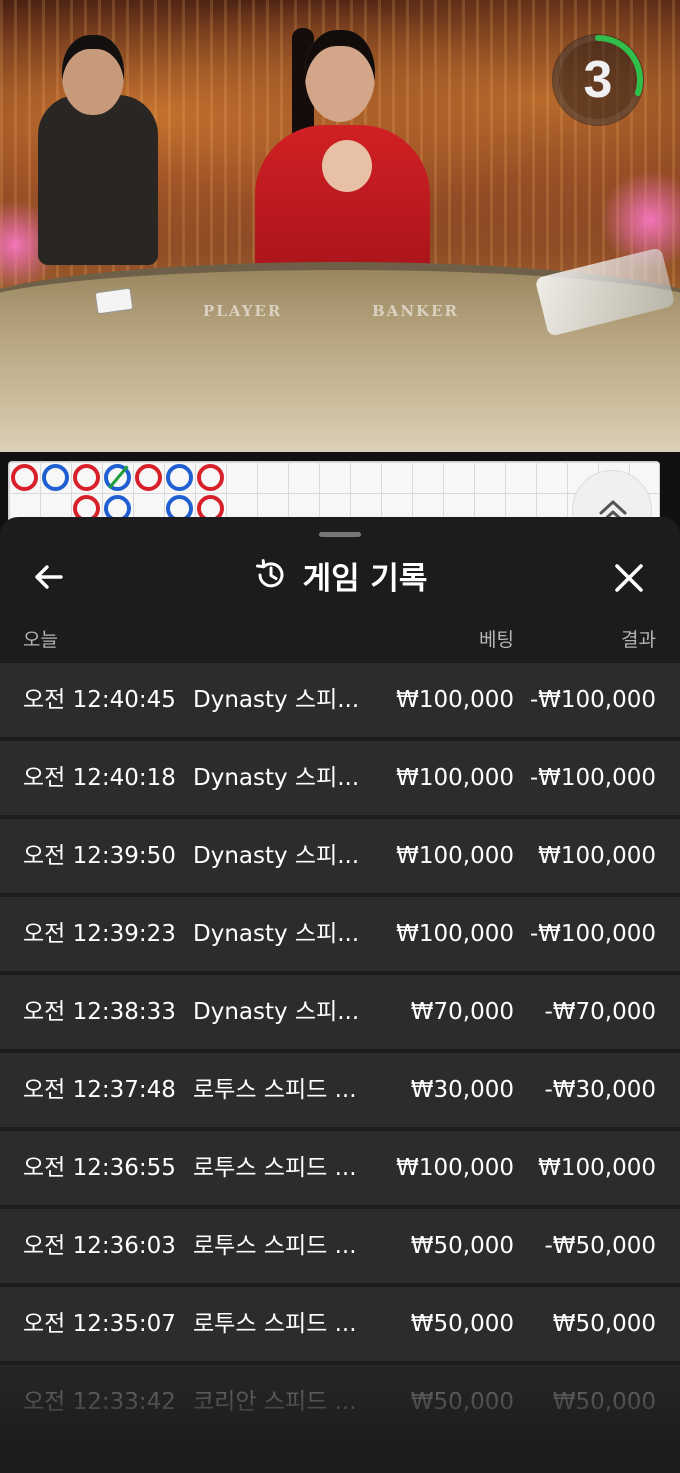 This screenshot has width=680, height=1473. I want to click on history-time: 오전 12:39:50, so click(99, 856).